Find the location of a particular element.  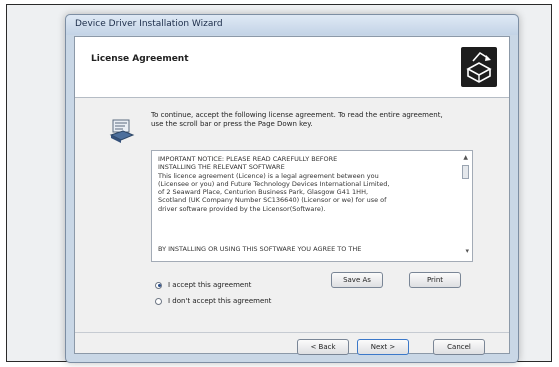

accept-label: I accept this agreement is located at coordinates (210, 285).